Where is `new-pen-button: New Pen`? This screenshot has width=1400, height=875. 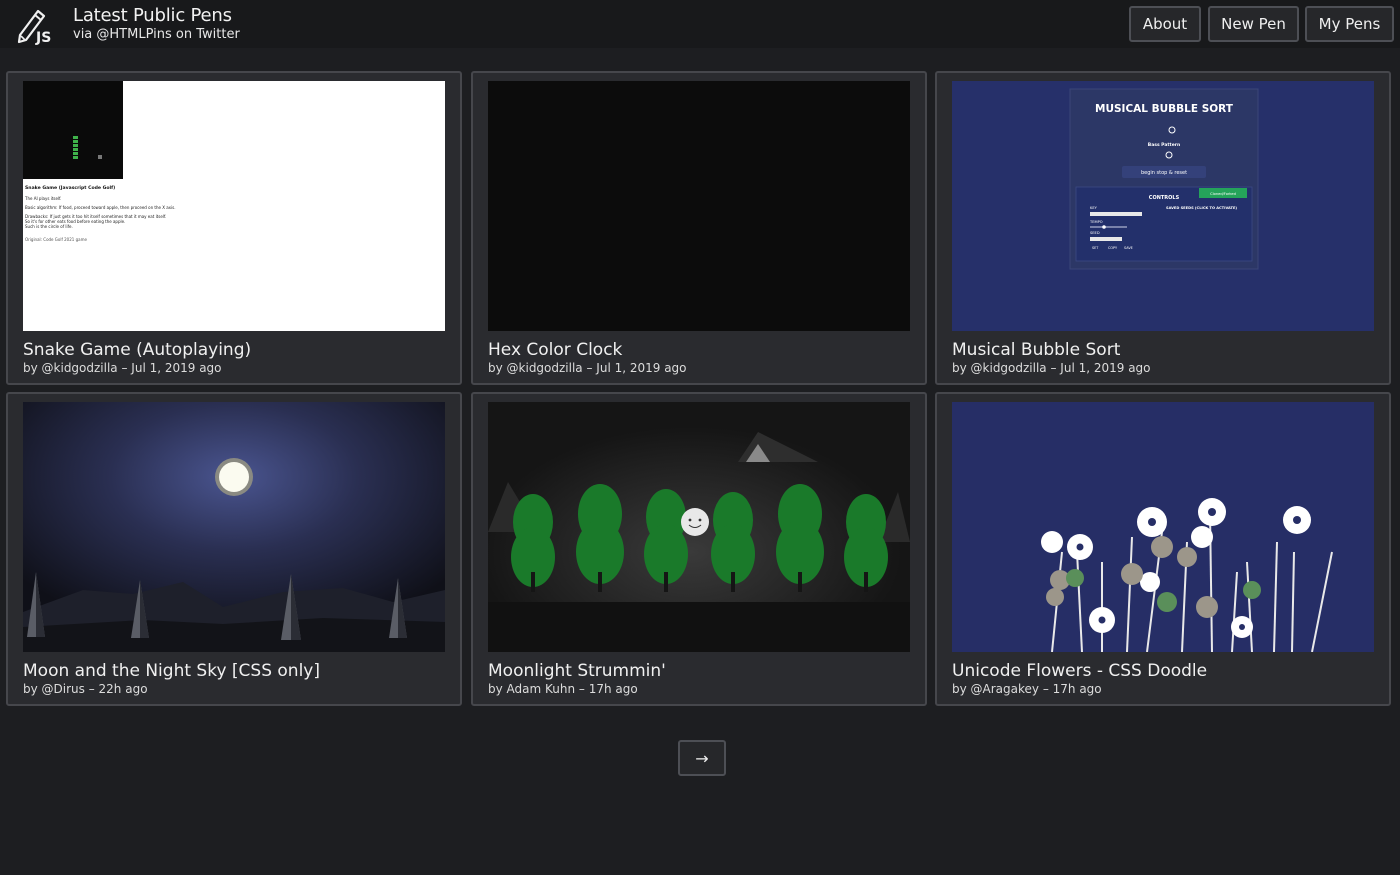 new-pen-button: New Pen is located at coordinates (1253, 24).